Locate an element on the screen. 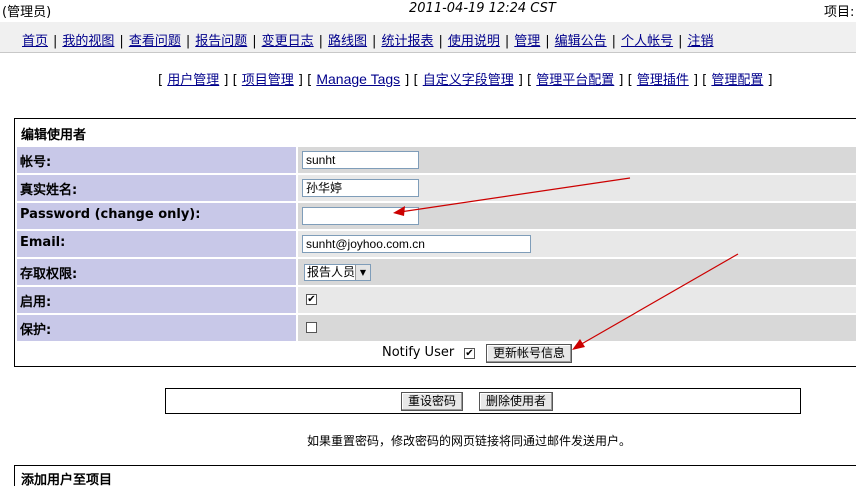 This screenshot has width=856, height=488. form-title: 编辑使用者 is located at coordinates (54, 135).